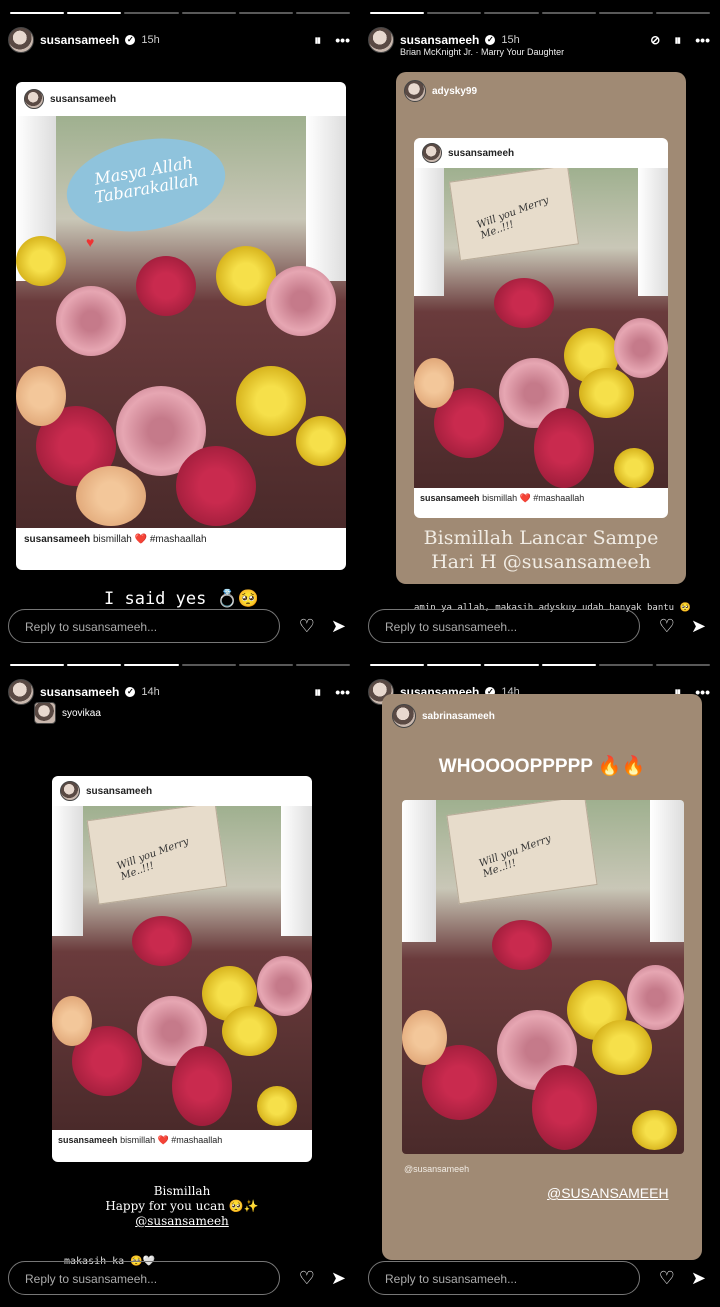 This screenshot has width=720, height=1307. What do you see at coordinates (182, 1206) in the screenshot?
I see `overlay-line-2: Happy for you ucan 🥺✨` at bounding box center [182, 1206].